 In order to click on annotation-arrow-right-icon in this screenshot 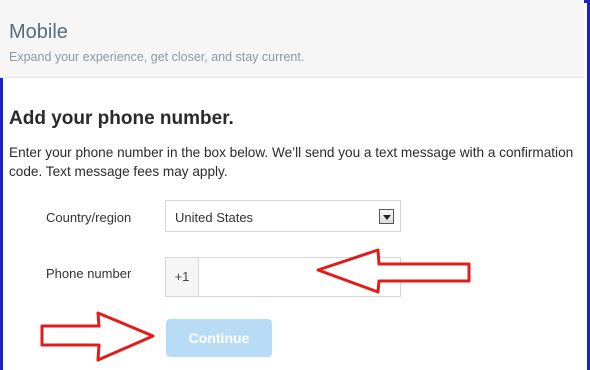, I will do `click(97, 336)`.